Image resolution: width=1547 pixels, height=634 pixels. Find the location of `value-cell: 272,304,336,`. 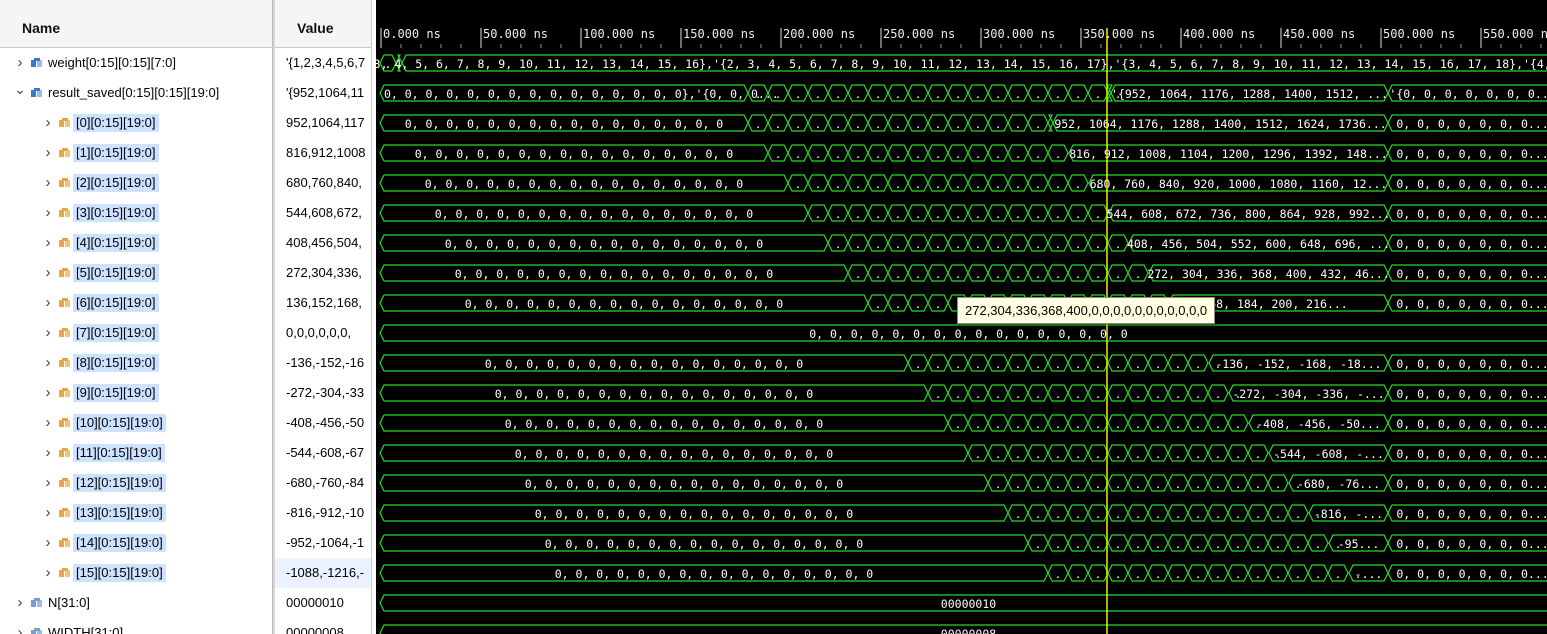

value-cell: 272,304,336, is located at coordinates (323, 273).